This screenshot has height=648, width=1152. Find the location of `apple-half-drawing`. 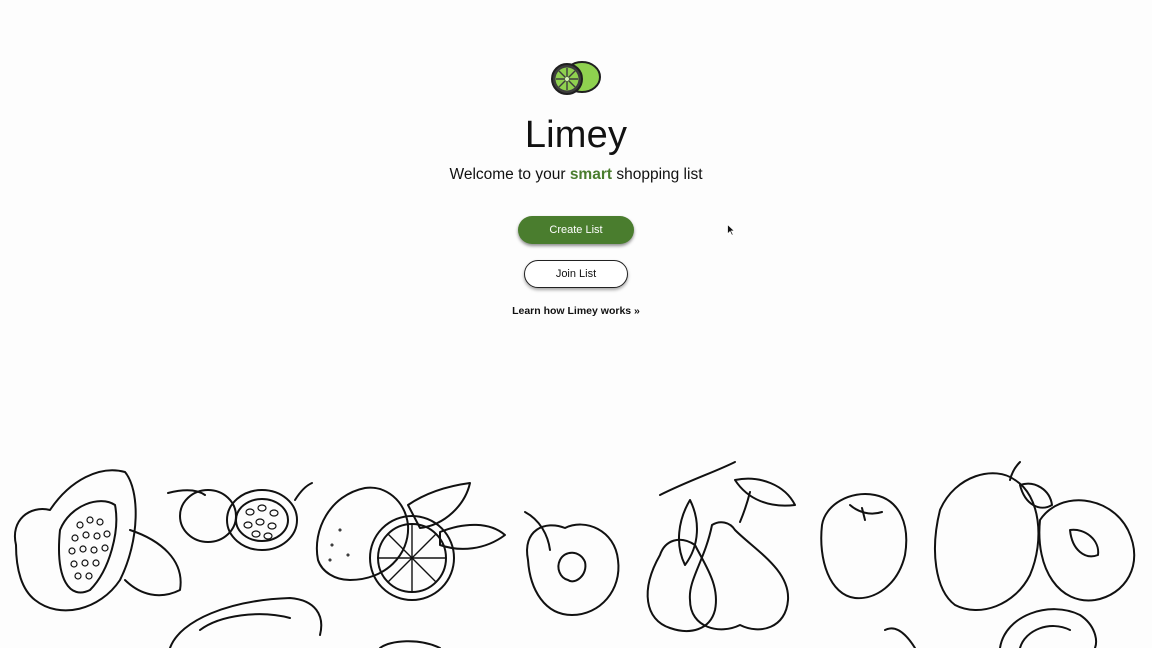

apple-half-drawing is located at coordinates (572, 563).